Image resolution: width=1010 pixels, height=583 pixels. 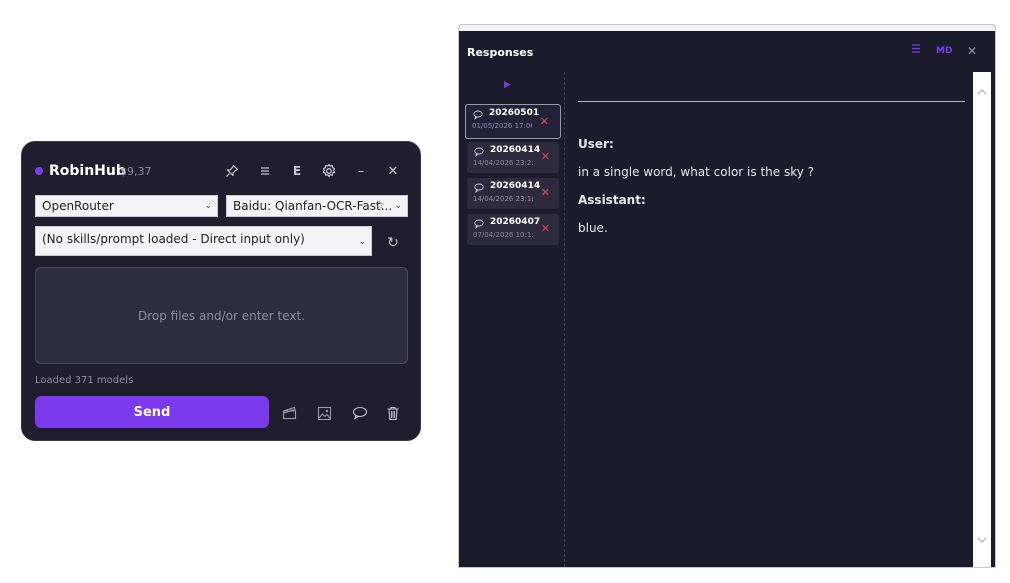 I want to click on clapperboard-icon, so click(x=289, y=413).